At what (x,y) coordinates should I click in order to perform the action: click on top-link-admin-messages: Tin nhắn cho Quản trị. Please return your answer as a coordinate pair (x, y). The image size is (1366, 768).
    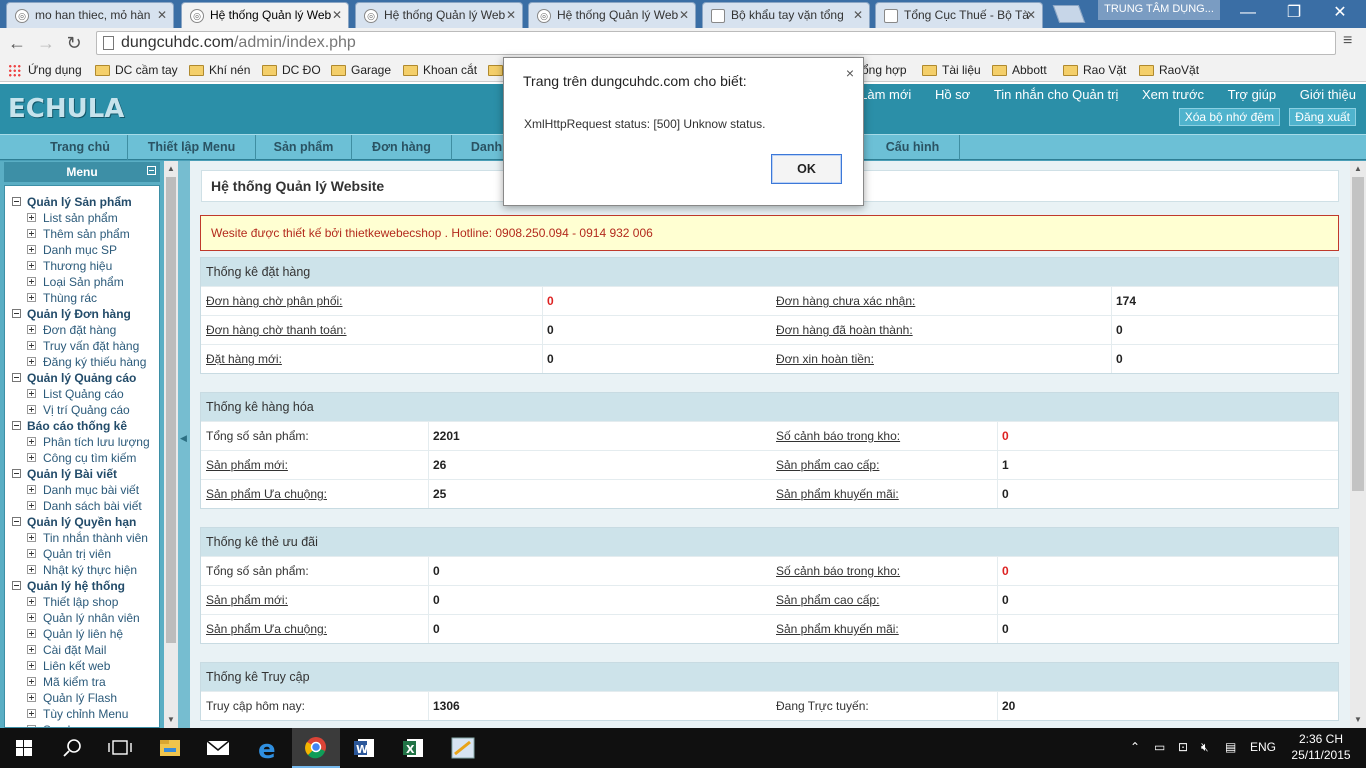
    Looking at the image, I should click on (1056, 94).